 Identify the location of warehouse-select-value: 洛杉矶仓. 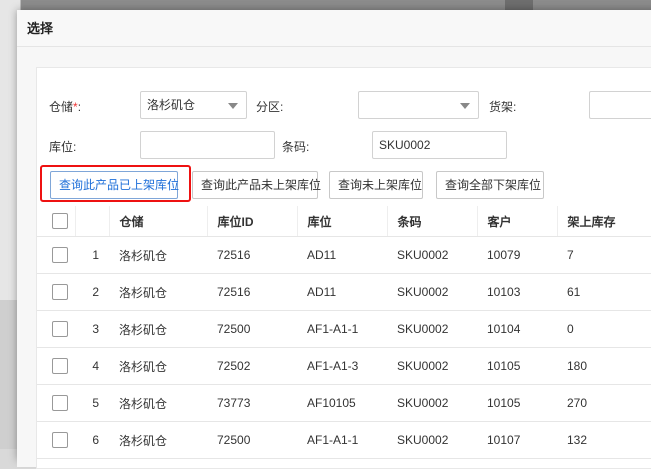
(171, 105).